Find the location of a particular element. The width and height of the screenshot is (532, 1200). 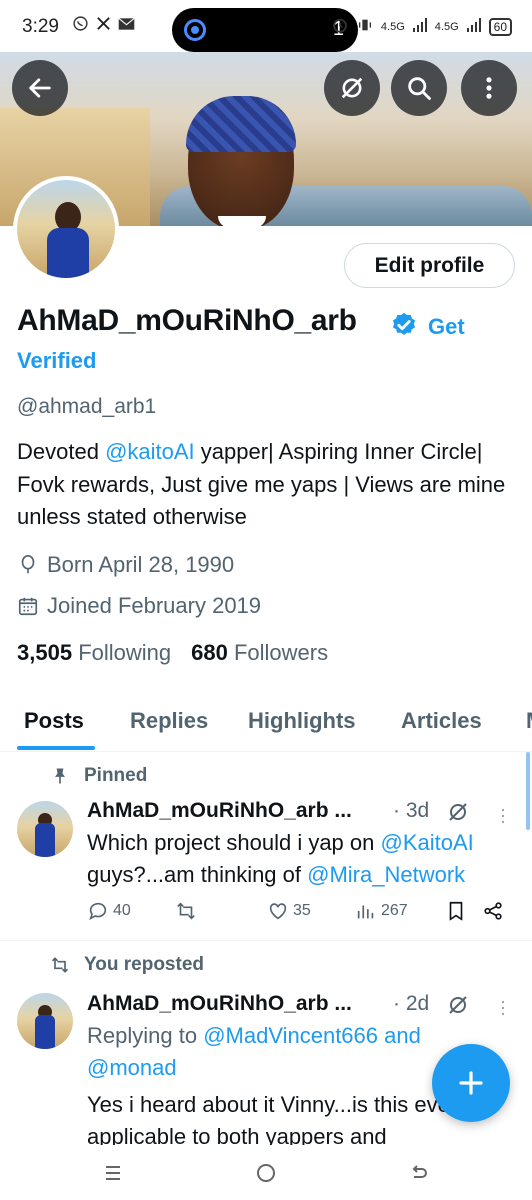

tab-media: M is located at coordinates (529, 721).